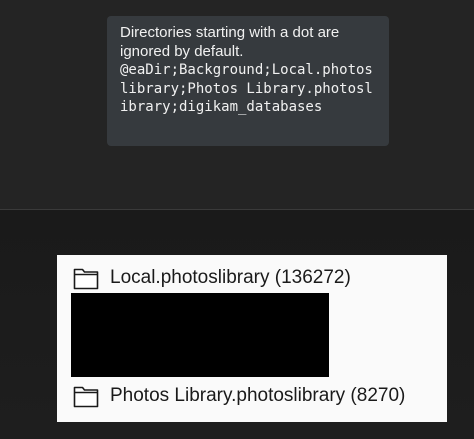 The width and height of the screenshot is (474, 439). I want to click on folder-row-local-photoslibrary: Local.photoslibrary (136272), so click(212, 278).